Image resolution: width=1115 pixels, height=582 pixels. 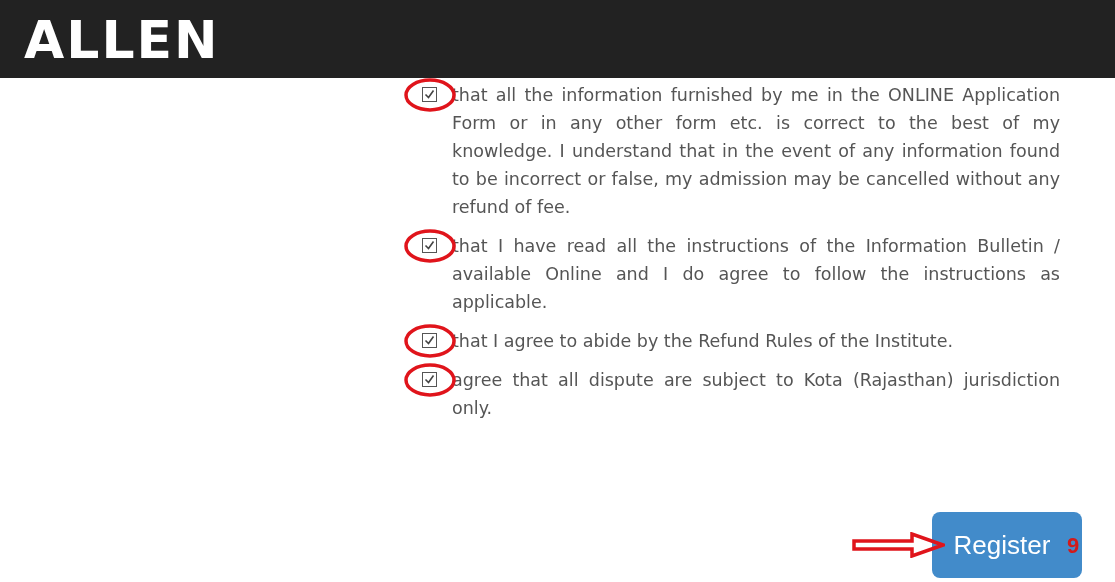 What do you see at coordinates (122, 40) in the screenshot?
I see `logo: ALLEN` at bounding box center [122, 40].